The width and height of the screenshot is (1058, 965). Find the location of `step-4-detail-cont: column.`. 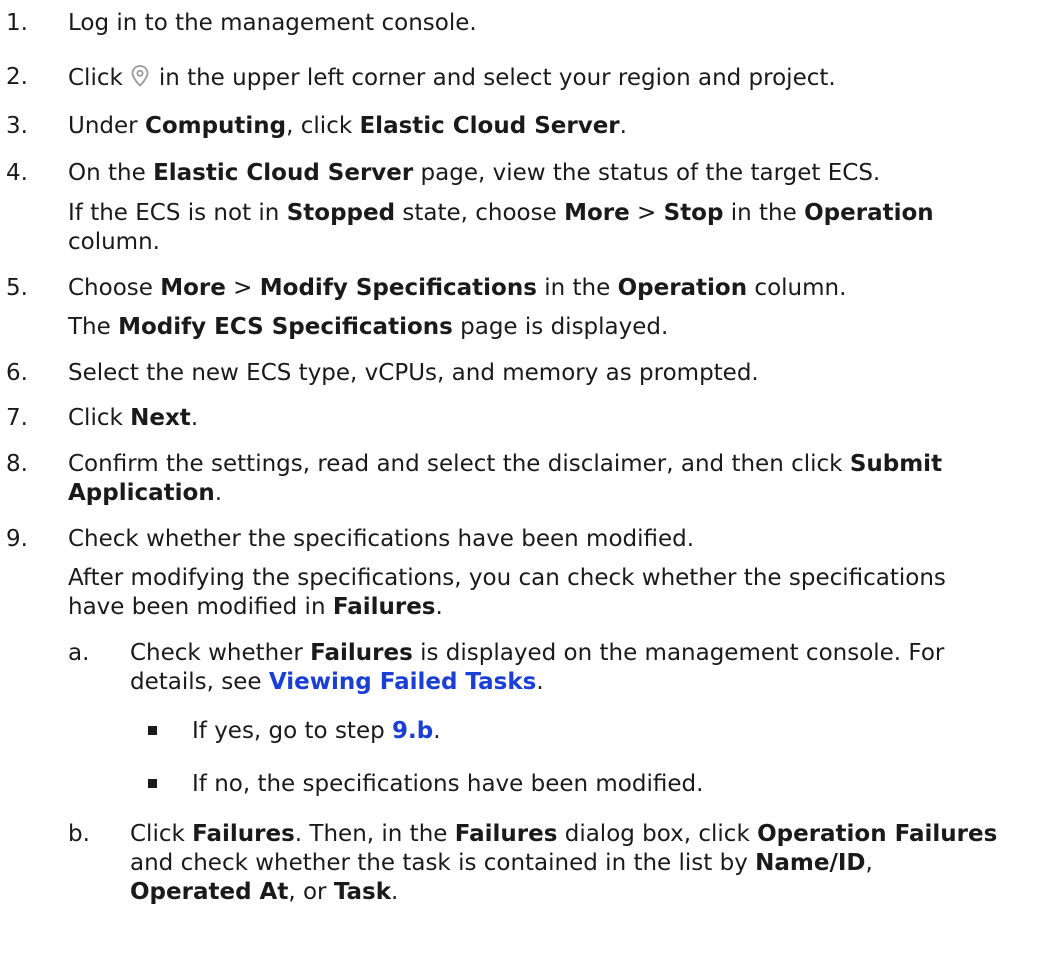

step-4-detail-cont: column. is located at coordinates (114, 242).